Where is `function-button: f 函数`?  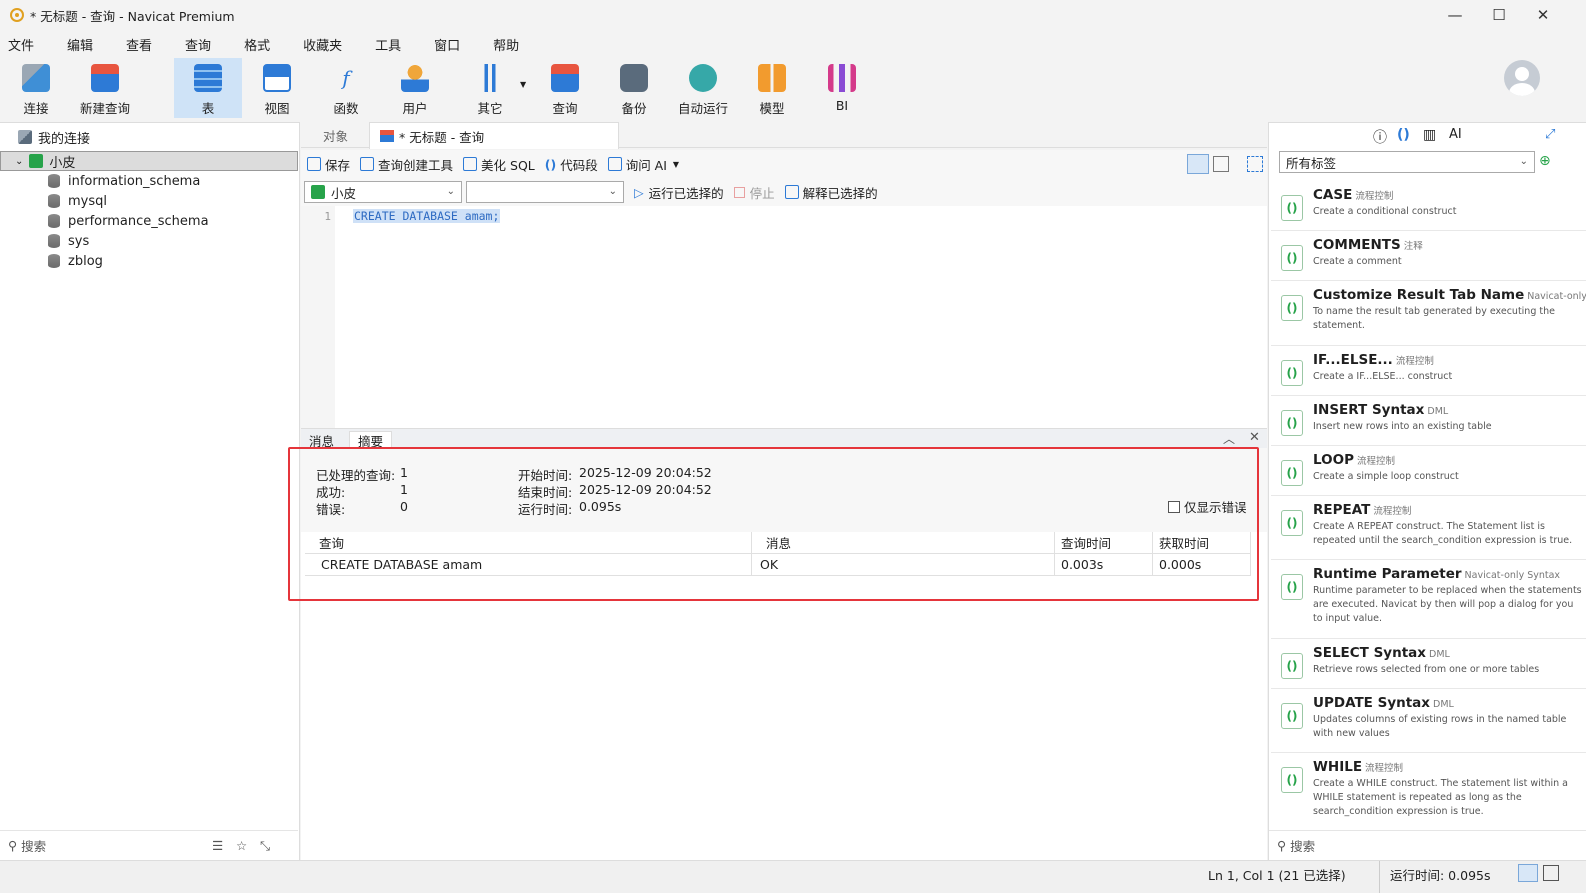 function-button: f 函数 is located at coordinates (346, 88).